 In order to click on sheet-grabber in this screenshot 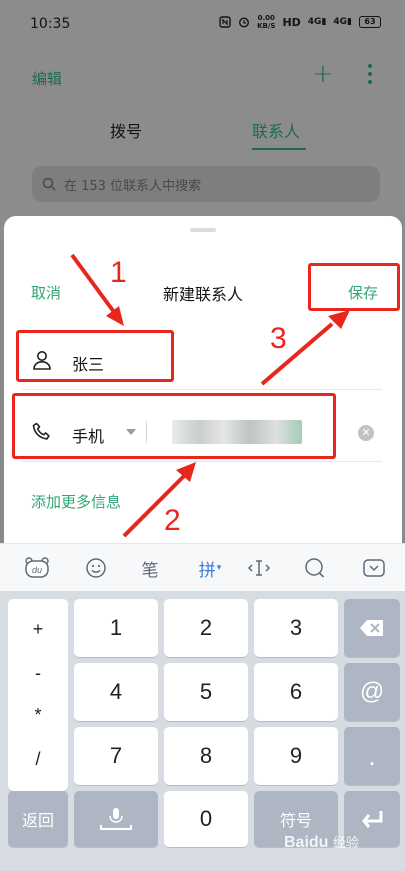, I will do `click(203, 230)`.